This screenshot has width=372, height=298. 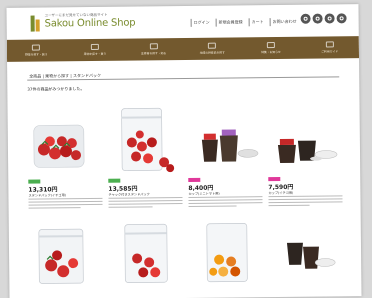 What do you see at coordinates (35, 23) in the screenshot?
I see `logo-mark-icon` at bounding box center [35, 23].